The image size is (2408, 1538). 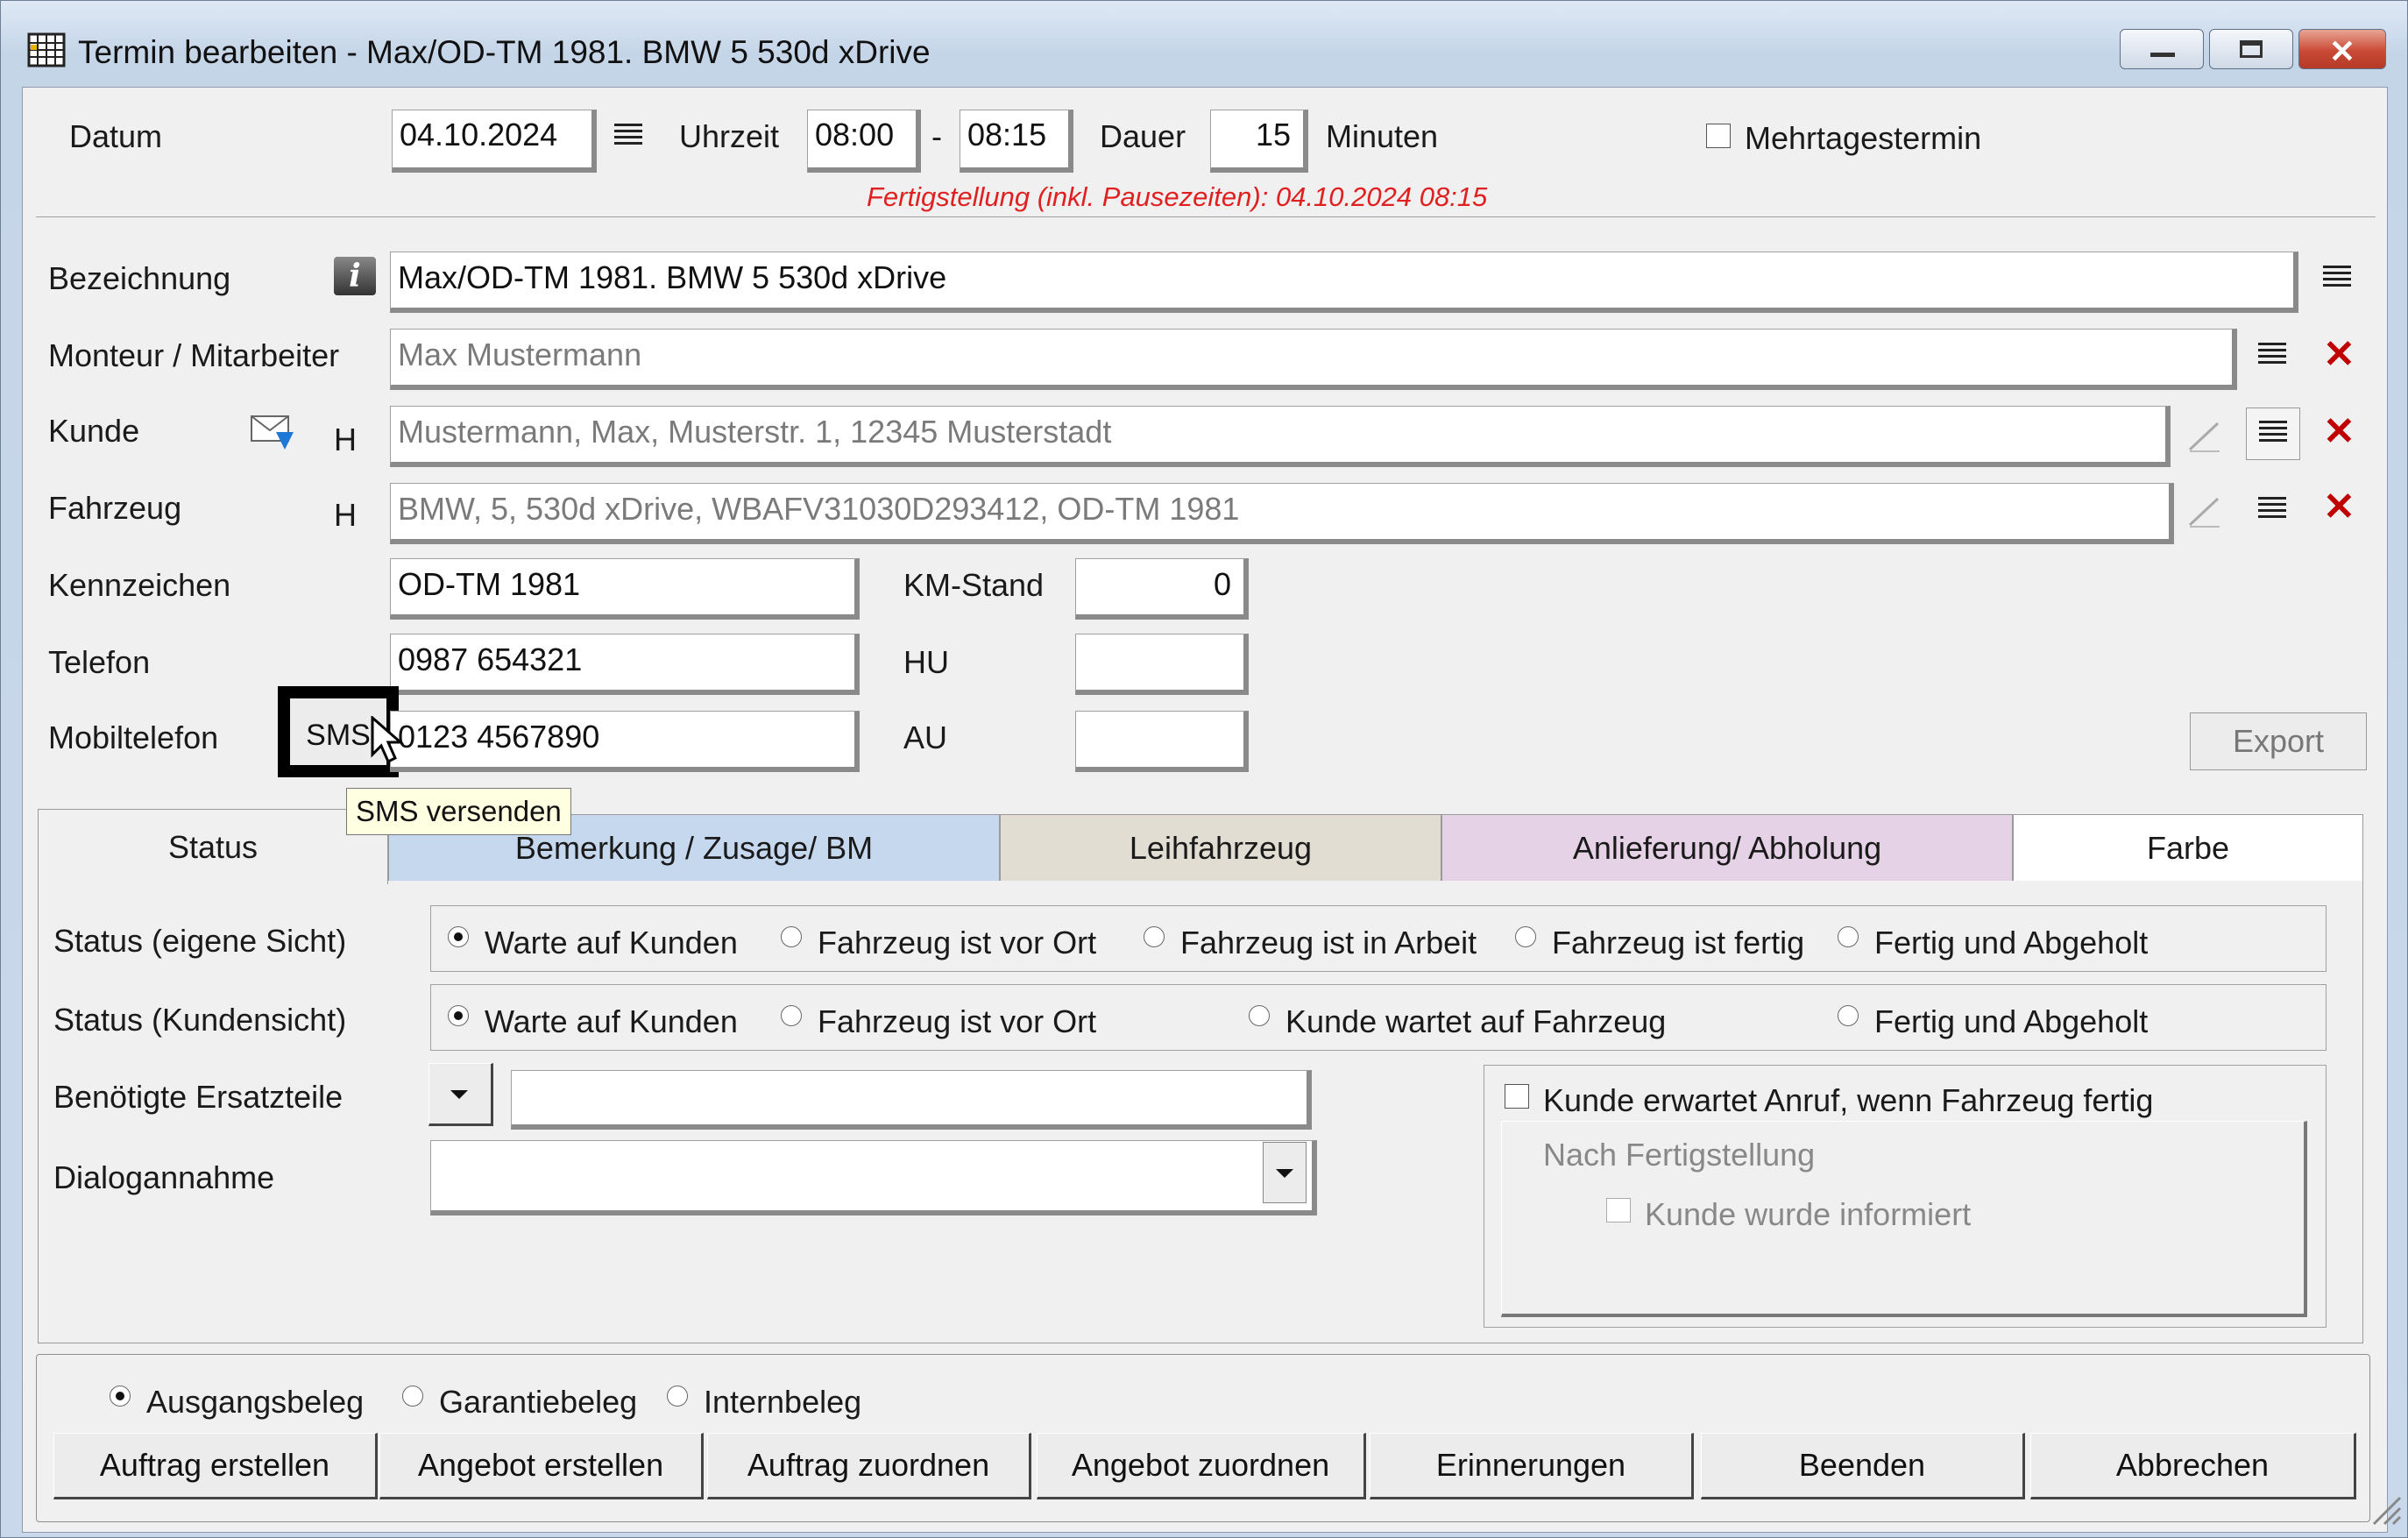 I want to click on uhrzeit-label: Uhrzeit, so click(x=729, y=136).